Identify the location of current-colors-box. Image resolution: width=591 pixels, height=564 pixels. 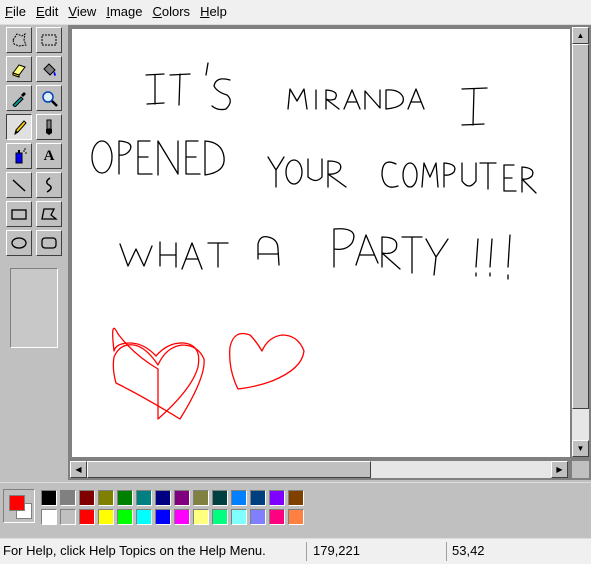
(19, 506).